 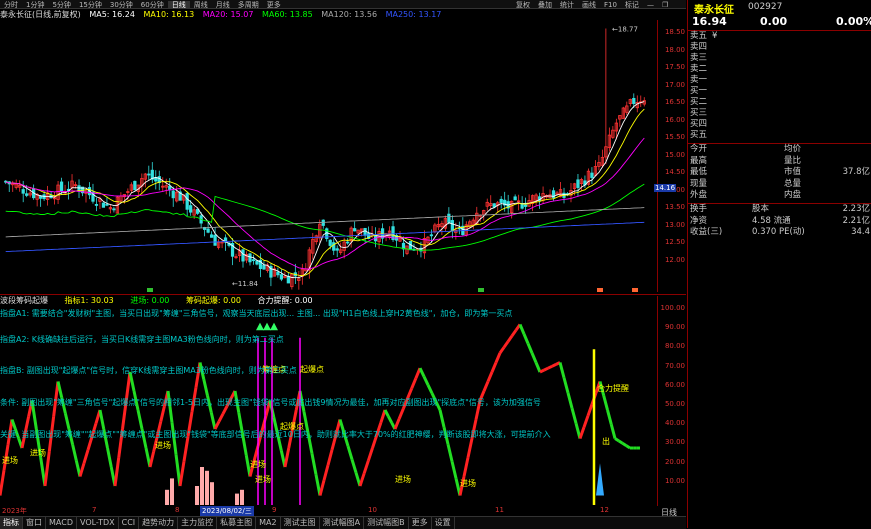 I want to click on indicator-tab-11: 测试幅图B, so click(x=386, y=523).